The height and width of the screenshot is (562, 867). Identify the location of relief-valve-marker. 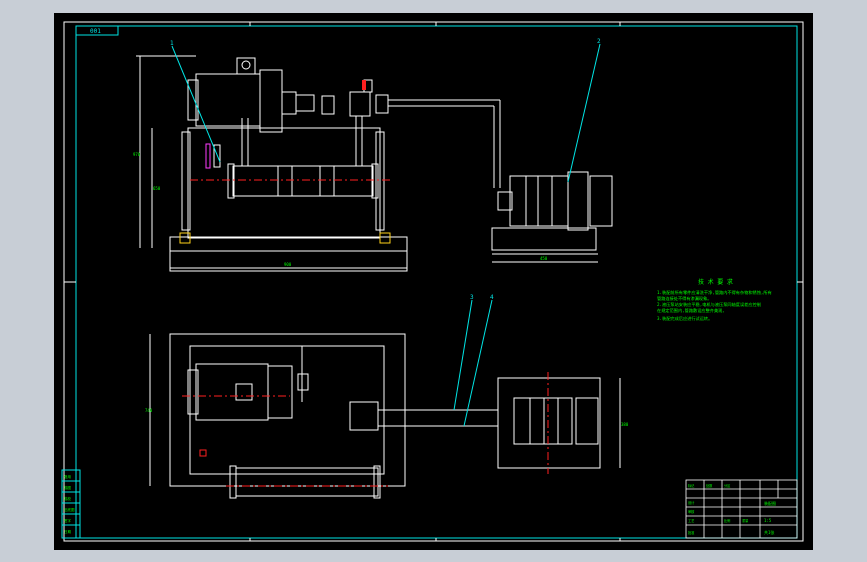
(364, 85).